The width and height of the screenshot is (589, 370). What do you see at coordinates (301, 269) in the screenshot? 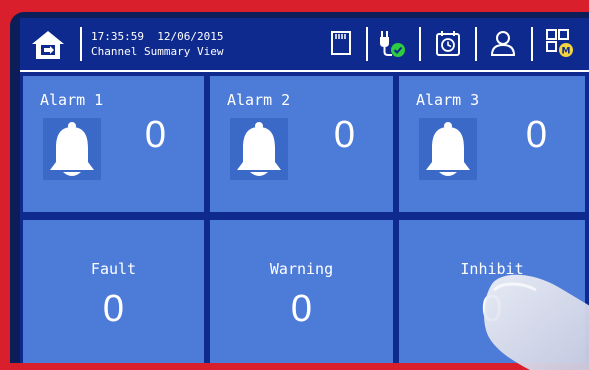
I see `warning-label: Warning` at bounding box center [301, 269].